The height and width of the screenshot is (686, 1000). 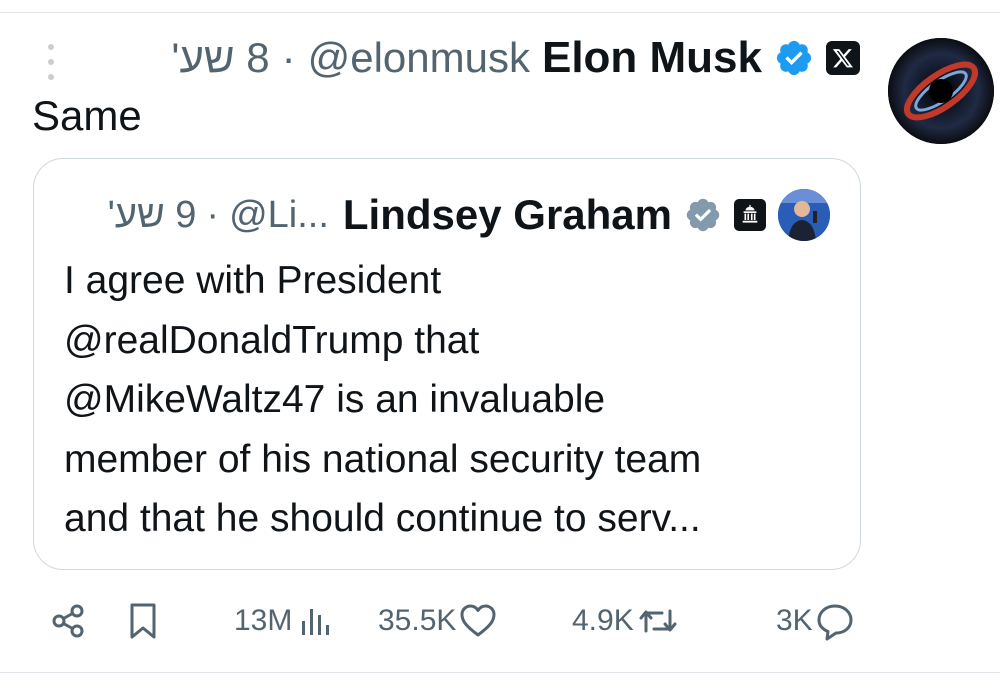 What do you see at coordinates (658, 621) in the screenshot?
I see `repost-icon` at bounding box center [658, 621].